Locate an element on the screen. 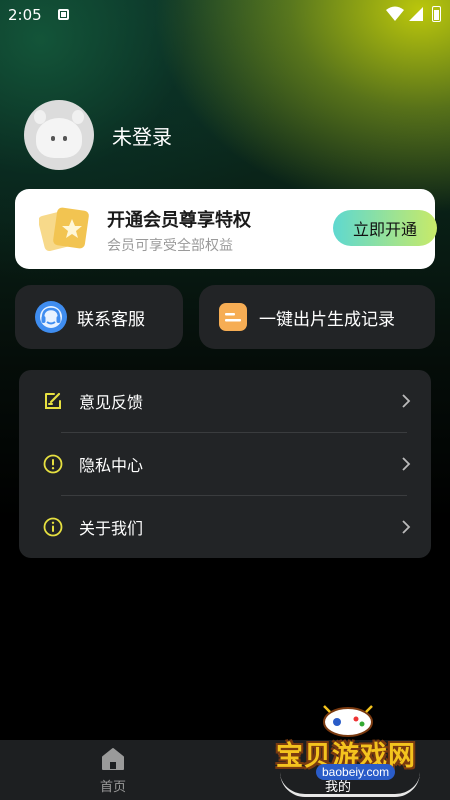 This screenshot has width=450, height=800. menu-item-privacy: 隐私中心 is located at coordinates (225, 464).